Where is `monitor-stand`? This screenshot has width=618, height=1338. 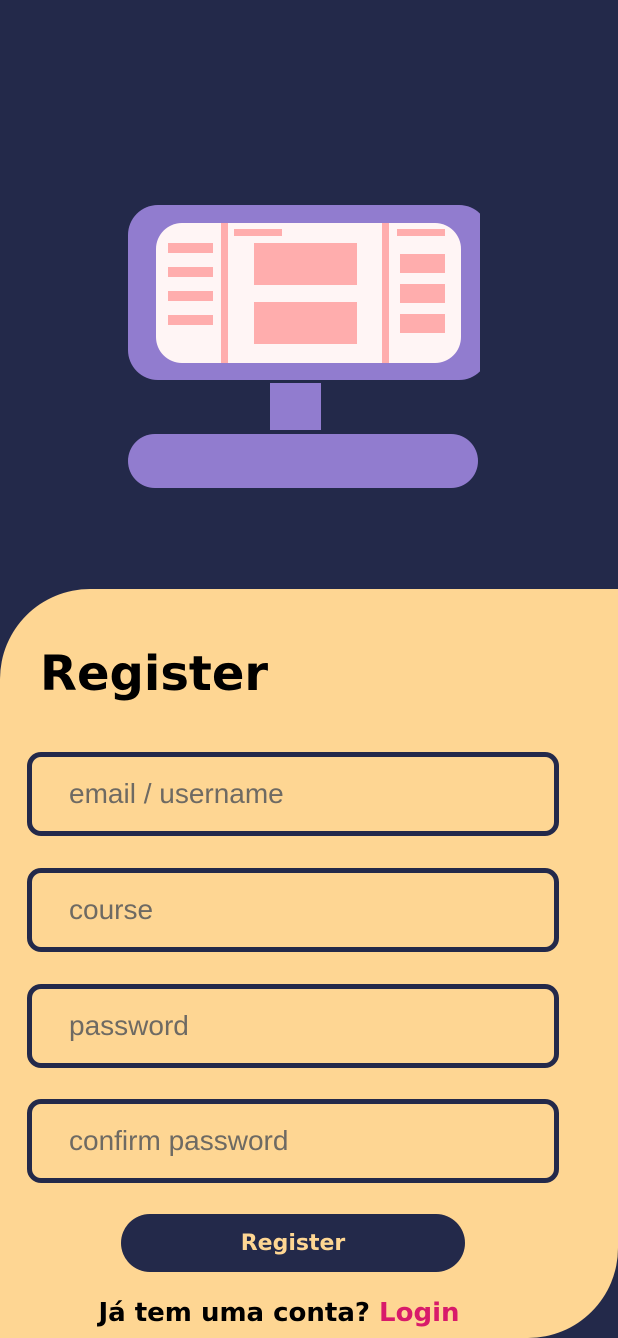 monitor-stand is located at coordinates (295, 406).